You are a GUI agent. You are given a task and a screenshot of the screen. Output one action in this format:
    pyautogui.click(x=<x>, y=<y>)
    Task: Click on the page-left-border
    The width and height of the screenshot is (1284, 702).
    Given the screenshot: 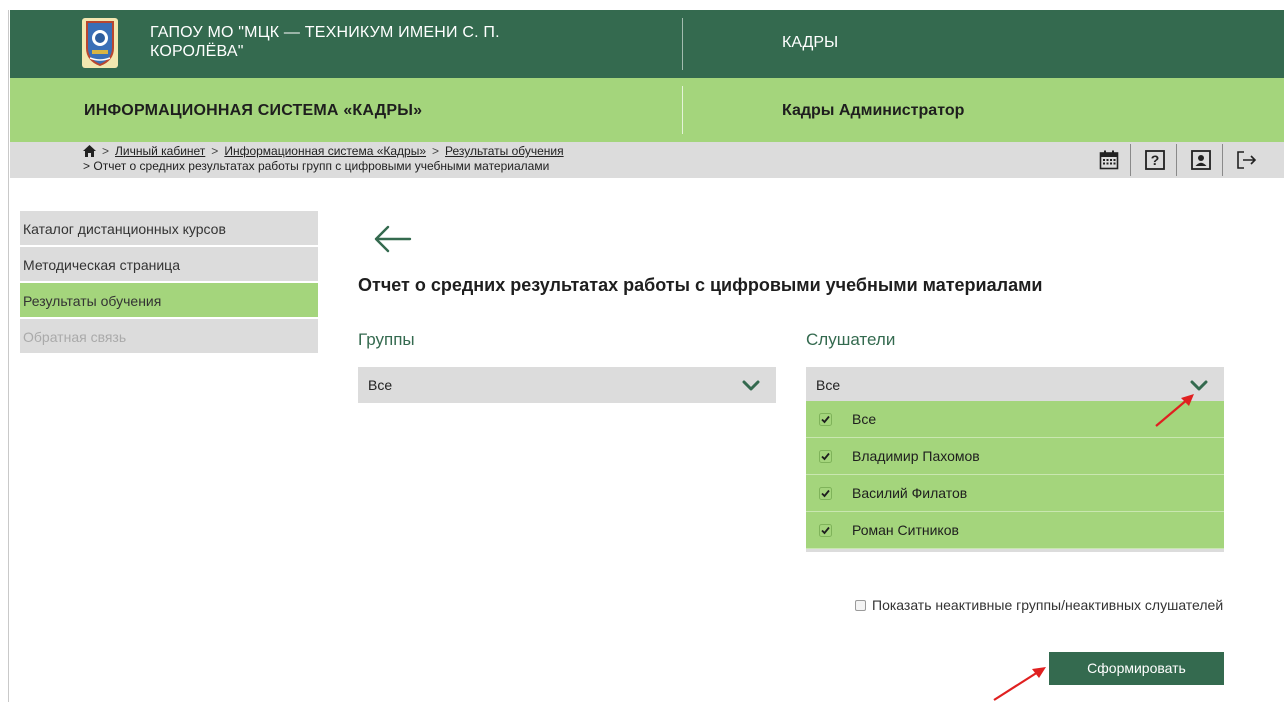 What is the action you would take?
    pyautogui.click(x=8, y=356)
    